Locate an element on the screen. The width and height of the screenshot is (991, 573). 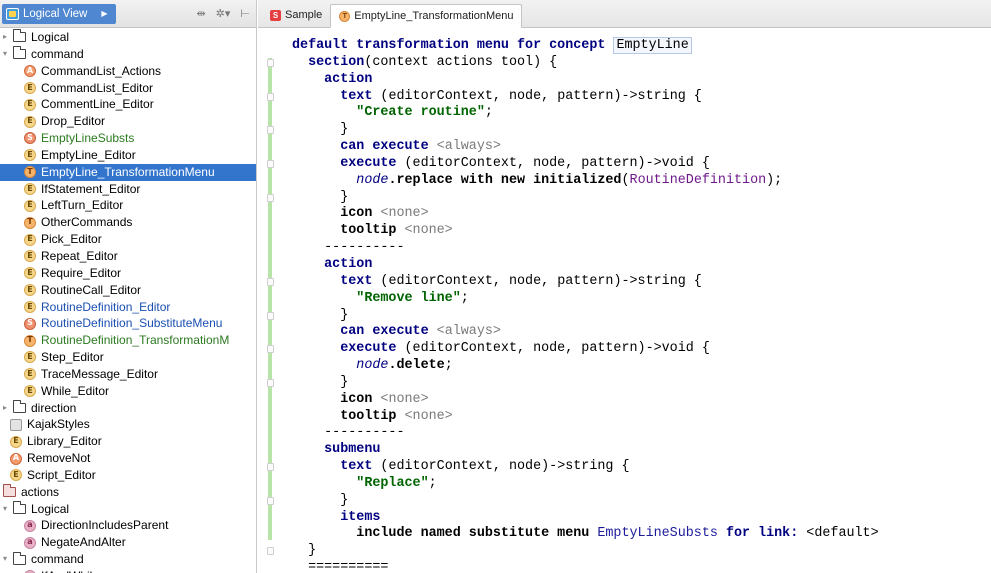
node-type-icon: T is located at coordinates (30, 340).